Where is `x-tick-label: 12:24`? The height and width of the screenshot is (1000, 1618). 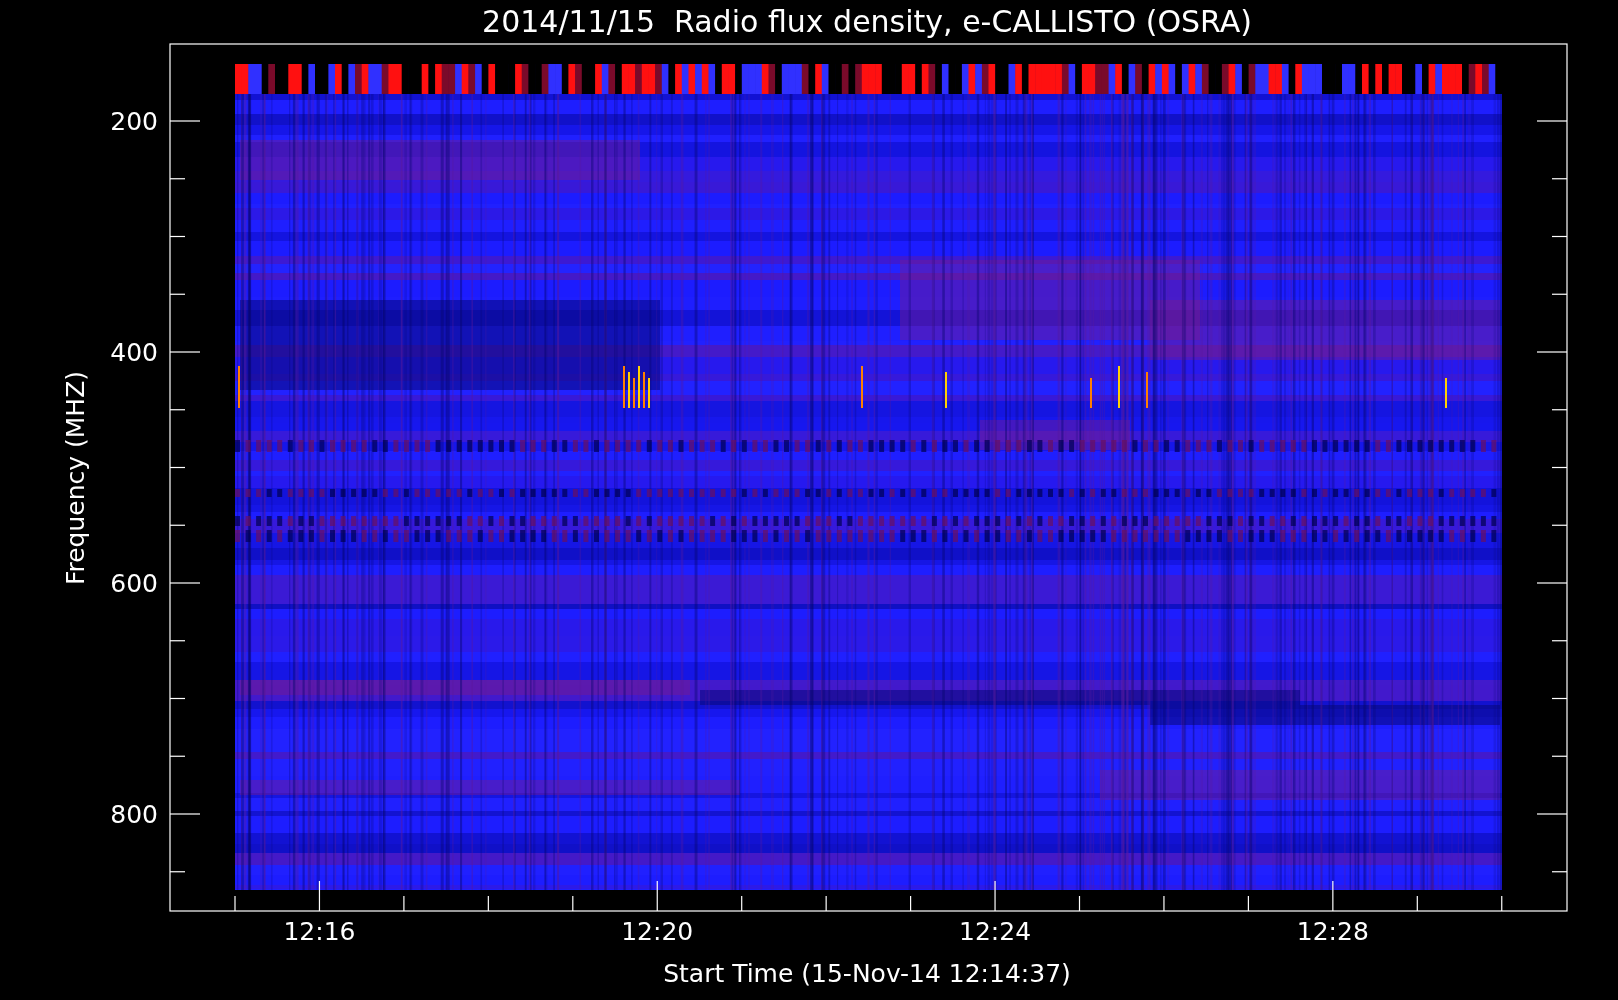 x-tick-label: 12:24 is located at coordinates (995, 931).